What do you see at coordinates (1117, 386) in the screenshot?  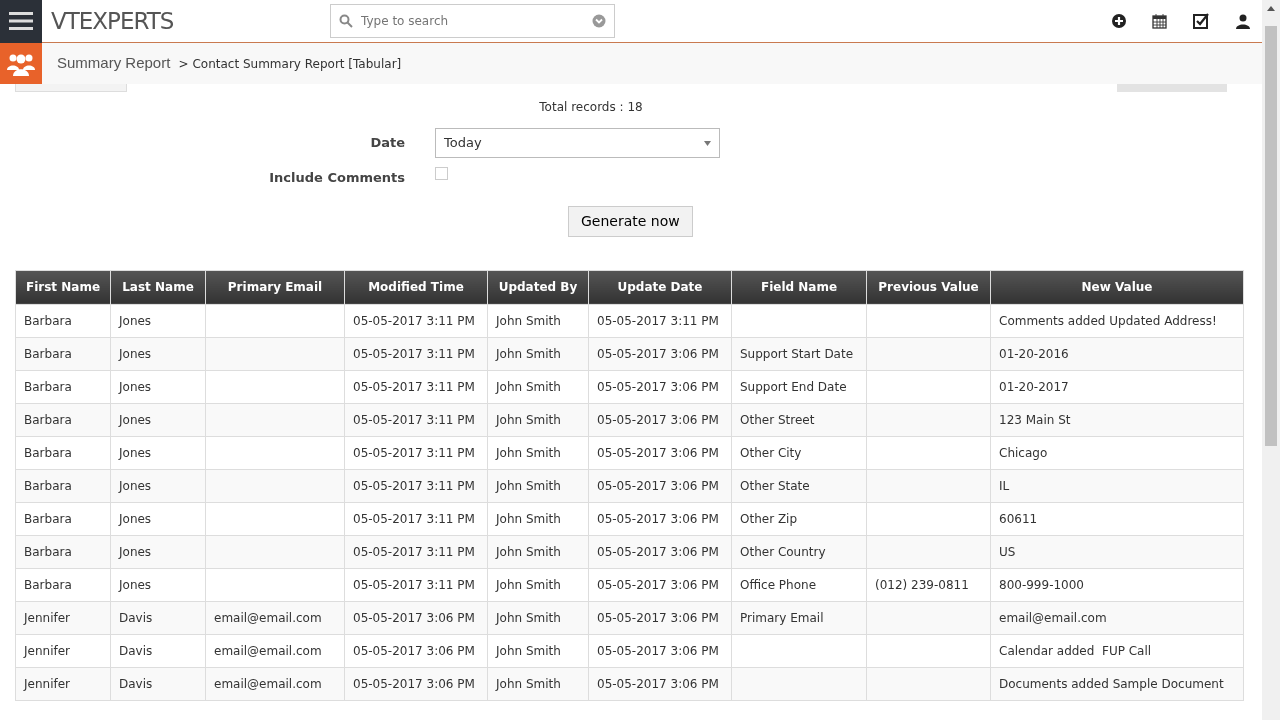 I see `table-cell: 01-20-2017` at bounding box center [1117, 386].